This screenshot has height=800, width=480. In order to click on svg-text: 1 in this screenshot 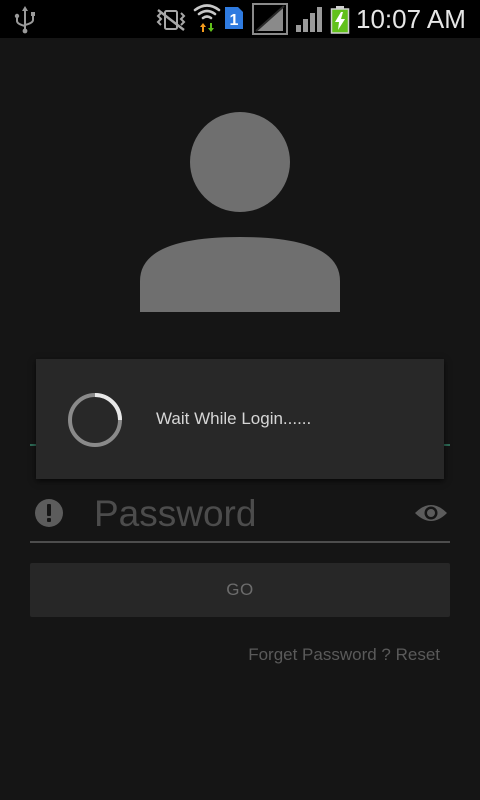, I will do `click(234, 20)`.